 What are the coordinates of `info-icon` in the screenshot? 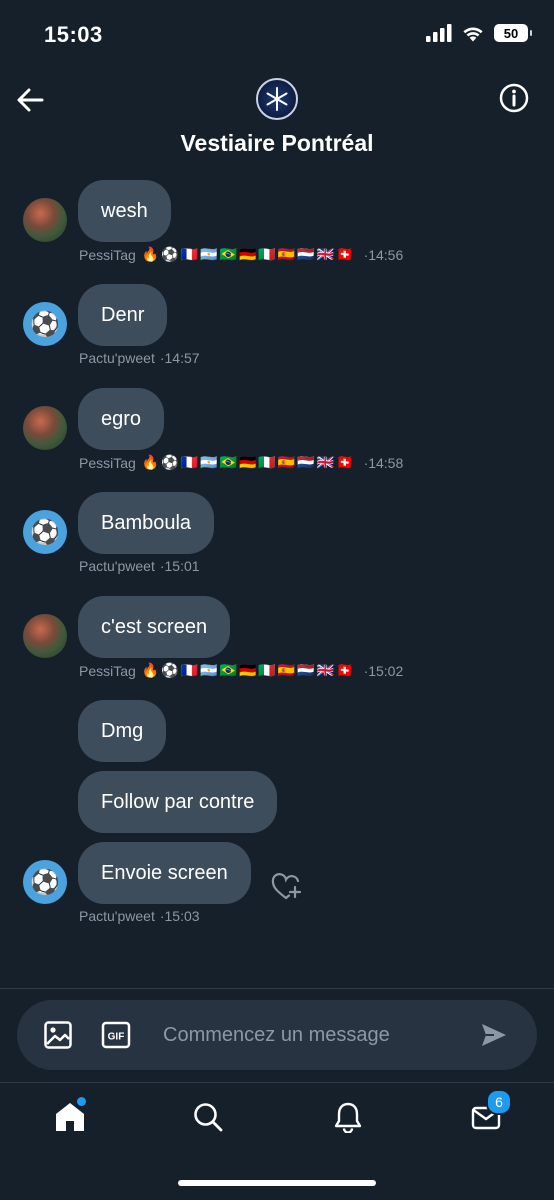 It's located at (514, 98).